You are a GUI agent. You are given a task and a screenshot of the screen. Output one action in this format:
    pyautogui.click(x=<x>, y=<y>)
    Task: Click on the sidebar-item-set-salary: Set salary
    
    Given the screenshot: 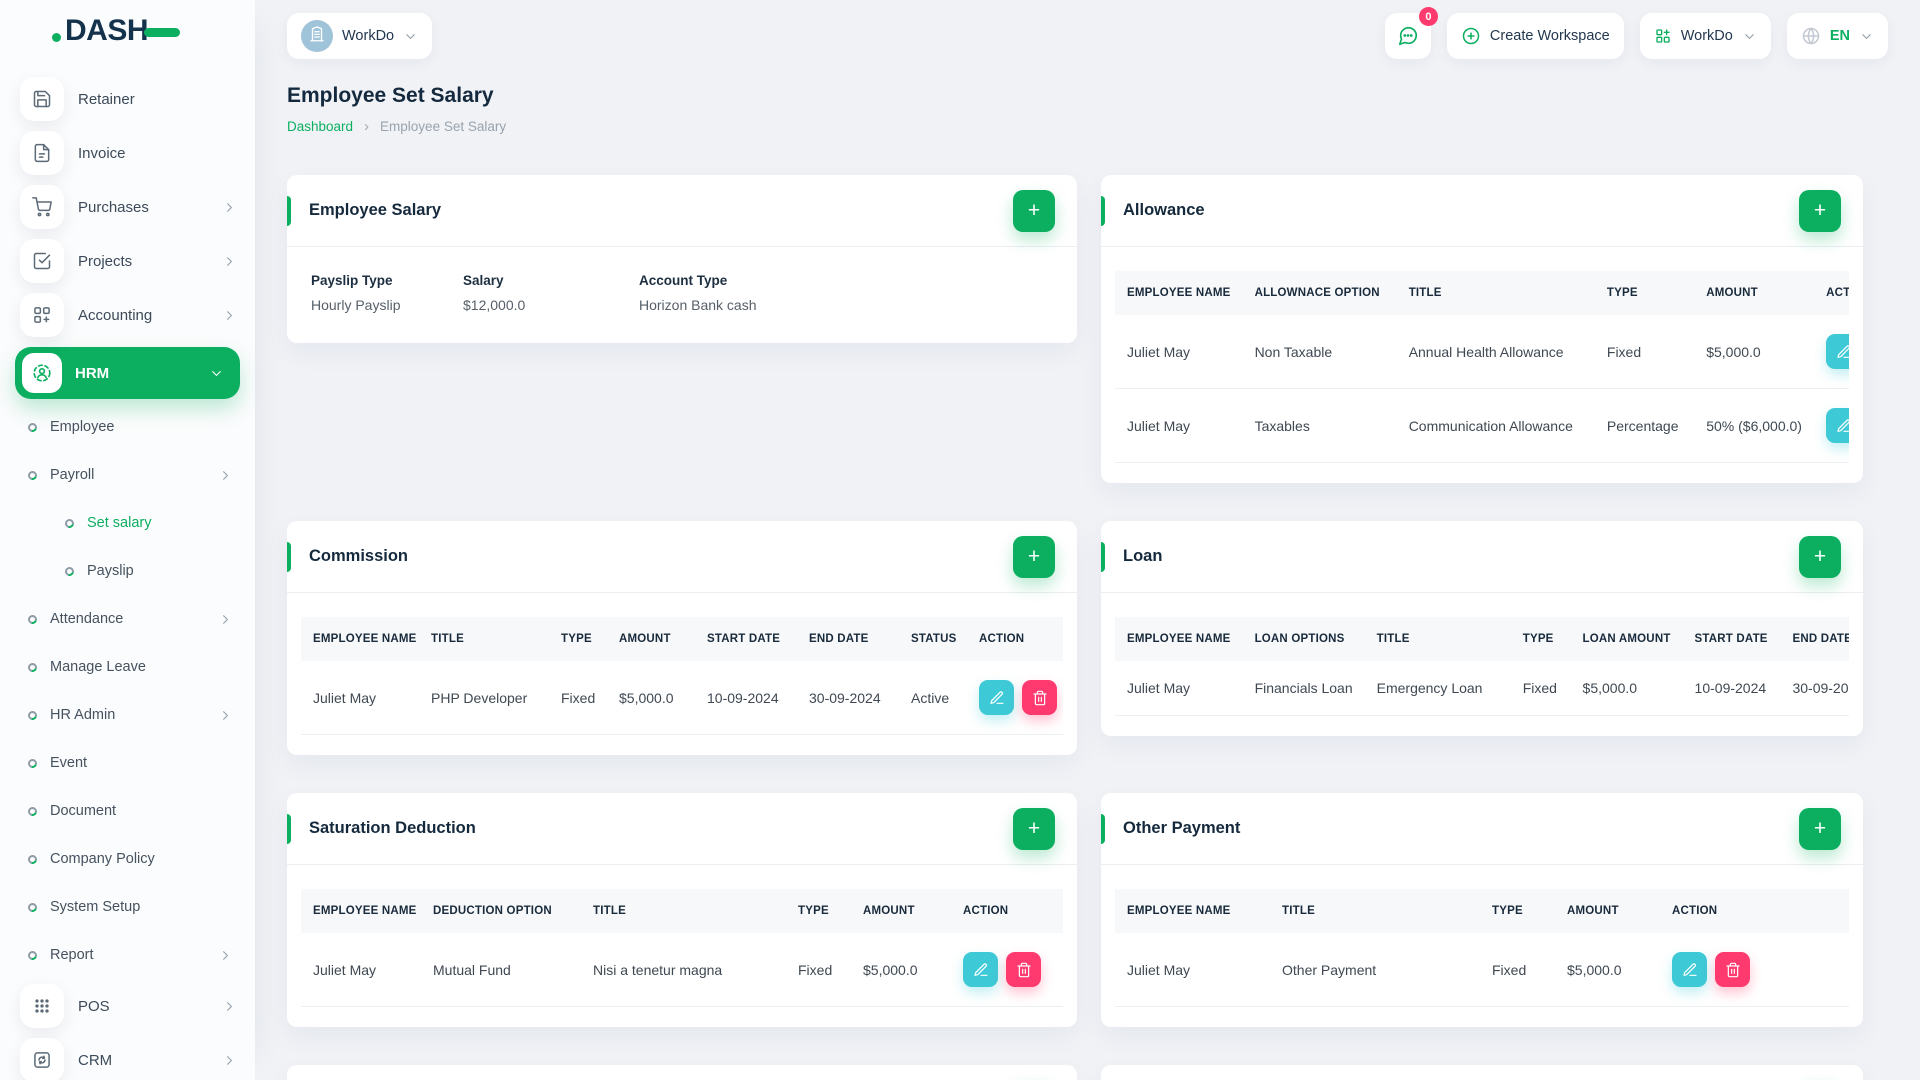 What is the action you would take?
    pyautogui.click(x=127, y=523)
    